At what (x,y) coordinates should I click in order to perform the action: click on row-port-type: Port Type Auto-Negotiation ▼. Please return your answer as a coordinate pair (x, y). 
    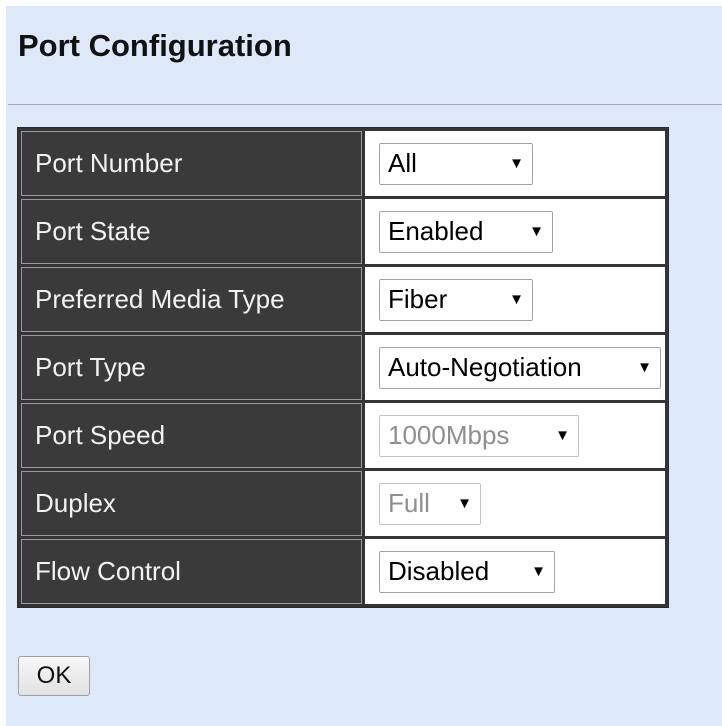
    Looking at the image, I should click on (343, 367).